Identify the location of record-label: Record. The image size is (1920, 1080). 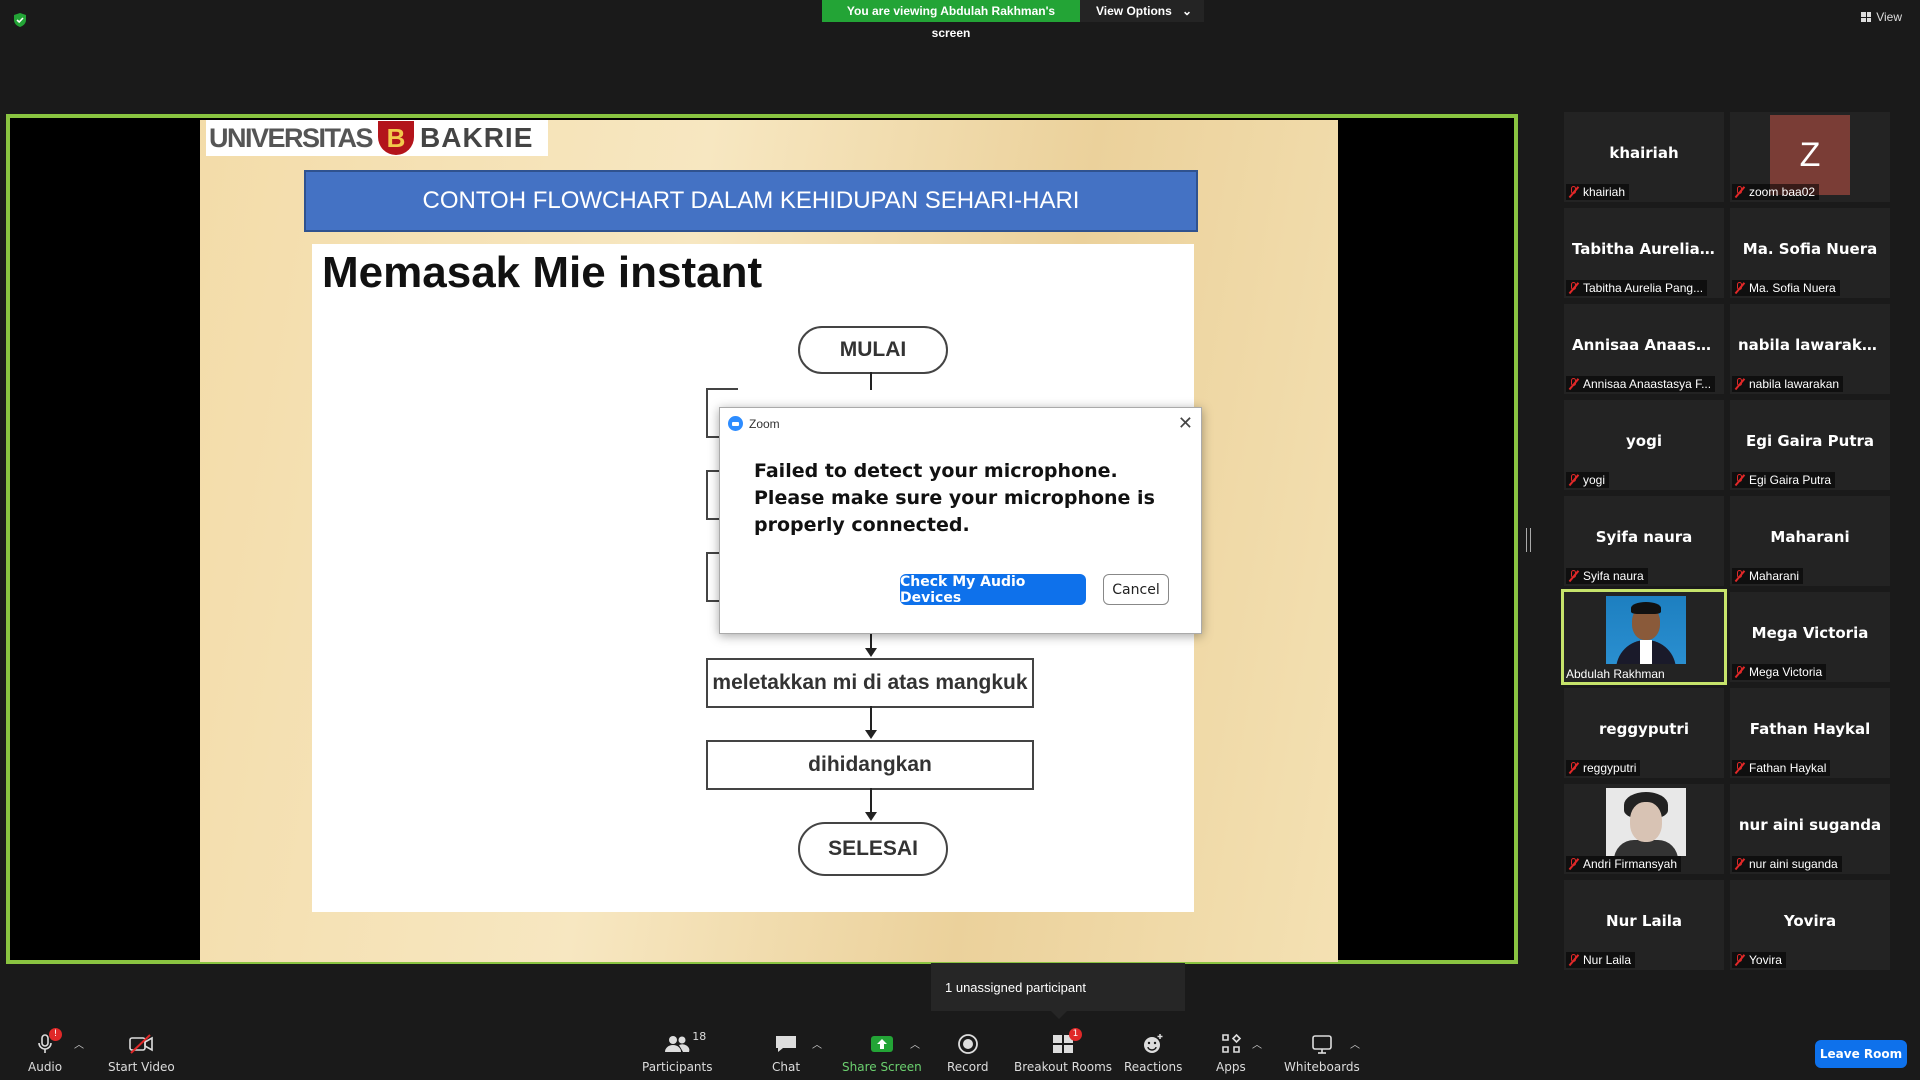
(968, 1067).